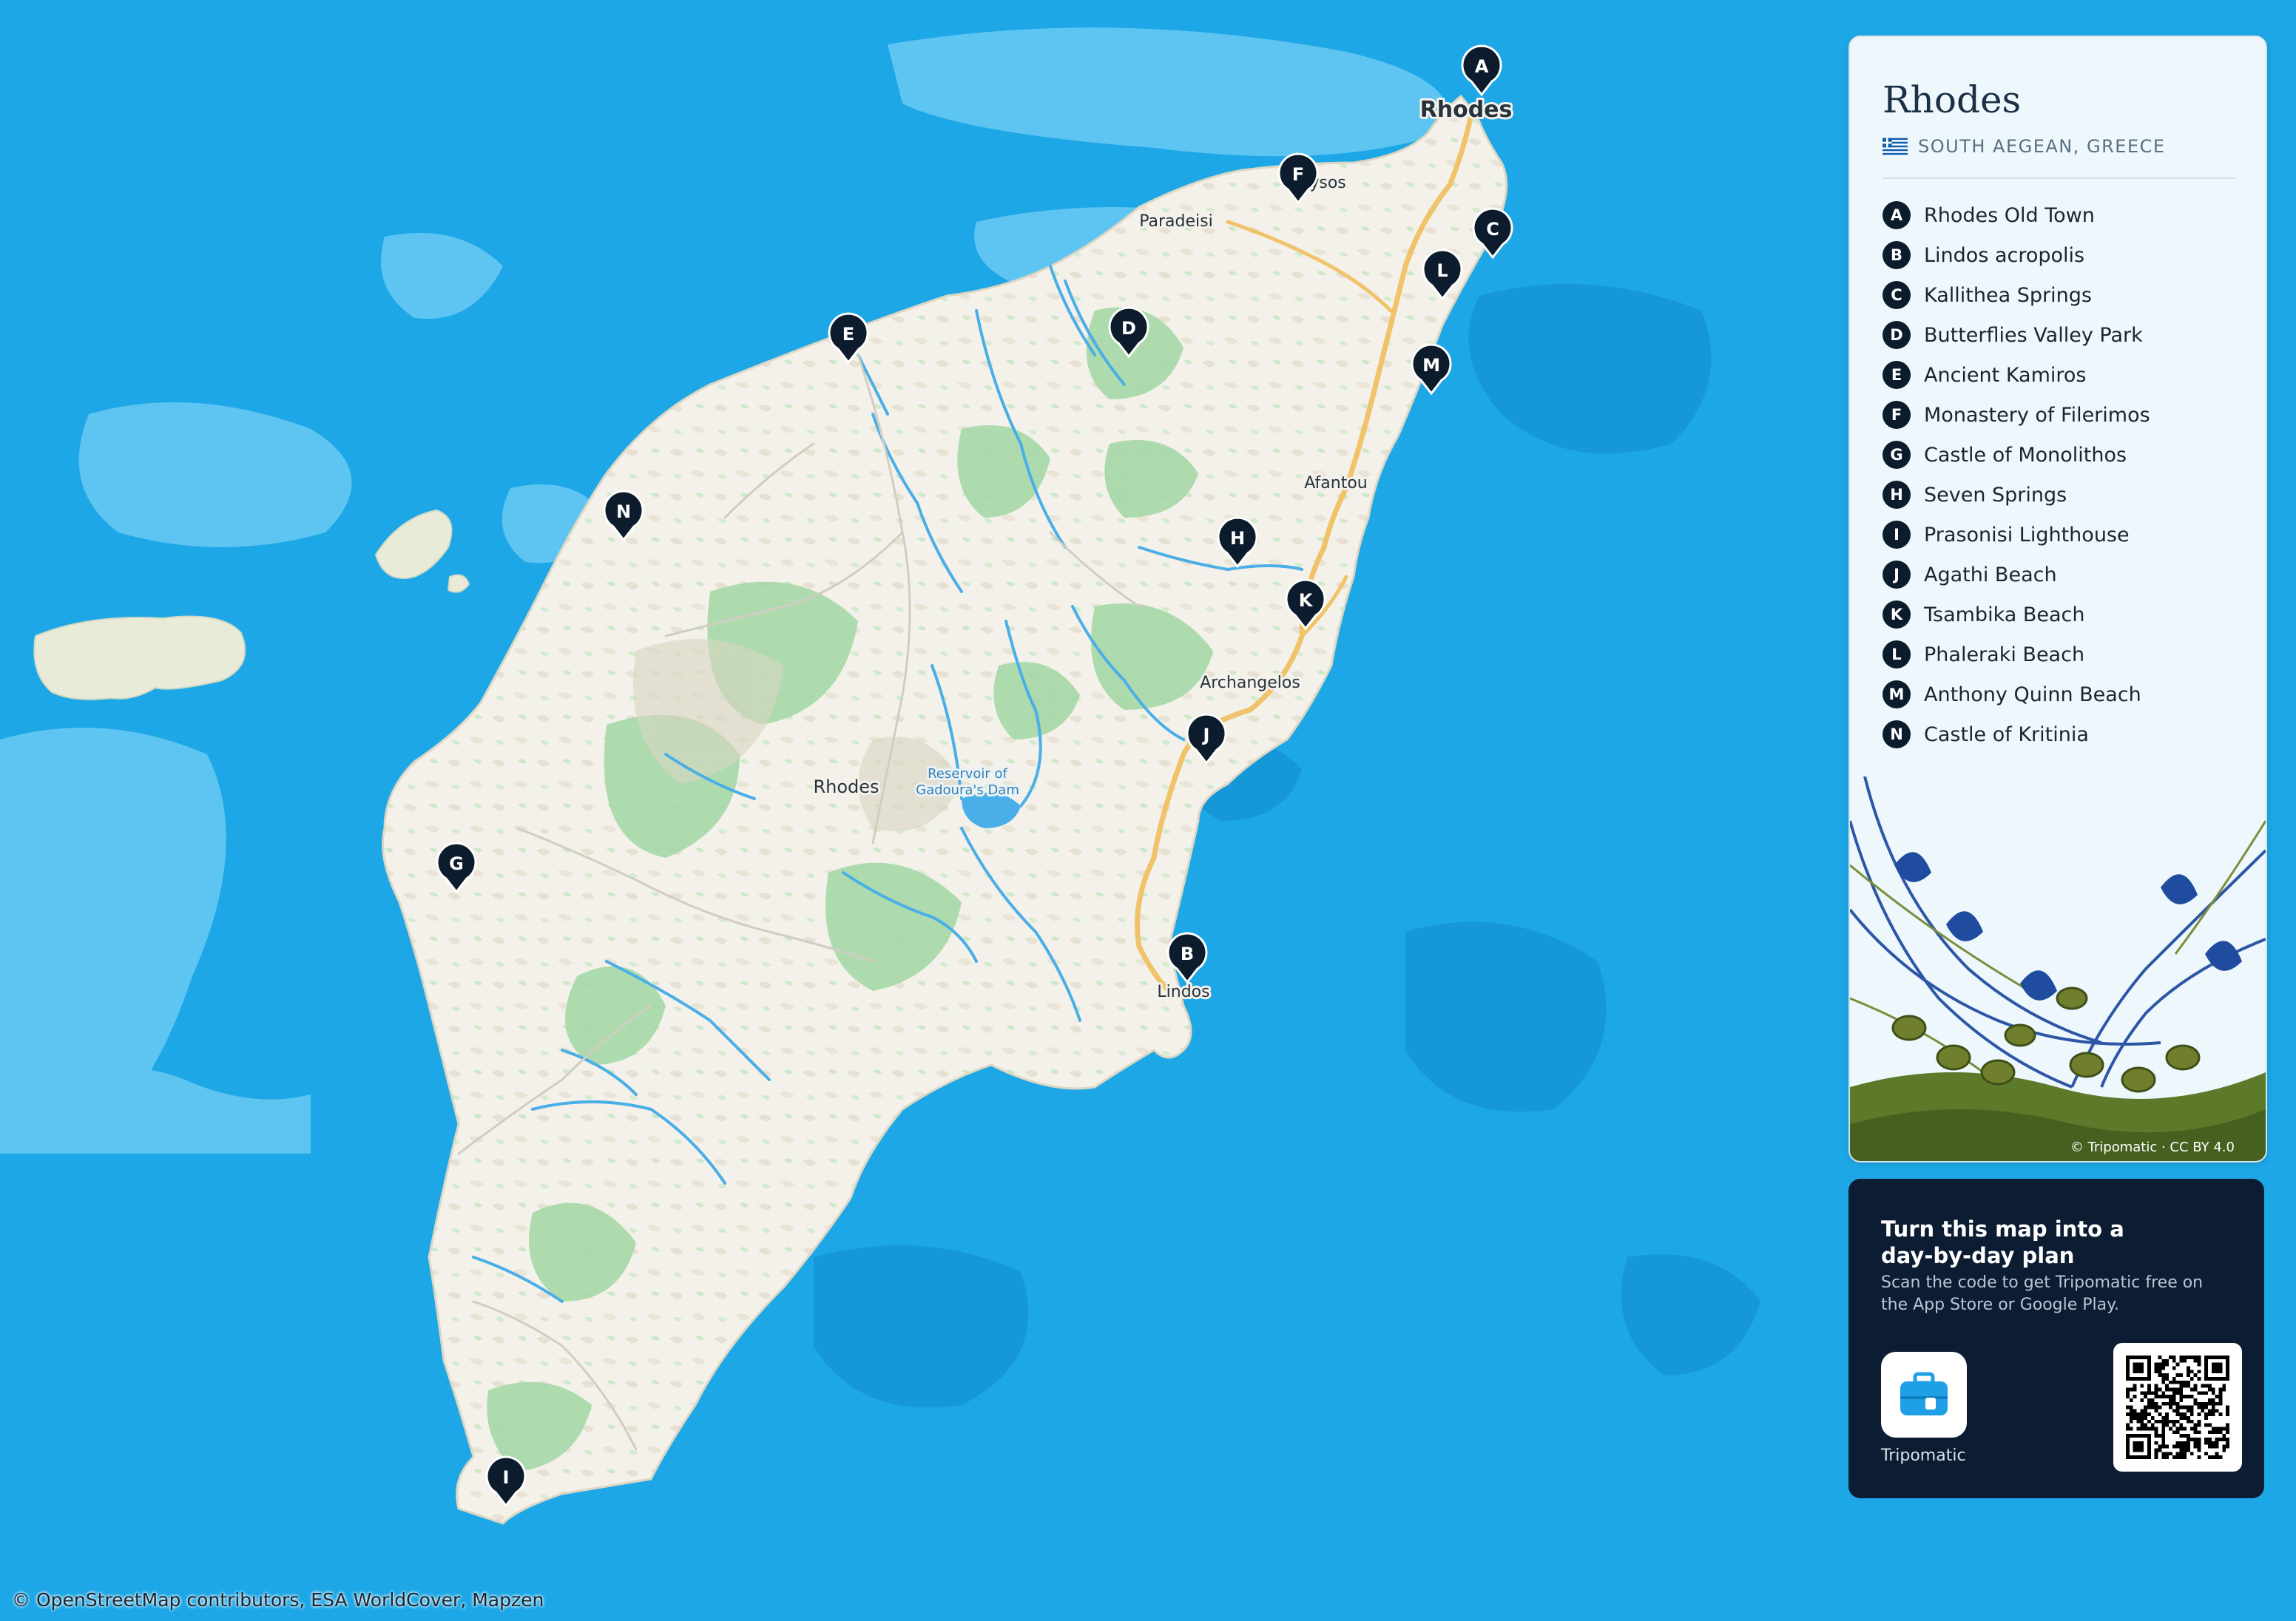  What do you see at coordinates (2042, 146) in the screenshot?
I see `legend-region: SOUTH AEGEAN, GREECE` at bounding box center [2042, 146].